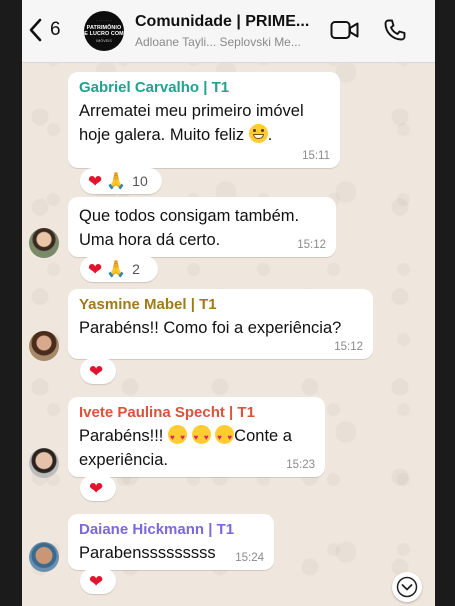 This screenshot has height=606, width=455. What do you see at coordinates (123, 460) in the screenshot?
I see `message-text-line: experiência.` at bounding box center [123, 460].